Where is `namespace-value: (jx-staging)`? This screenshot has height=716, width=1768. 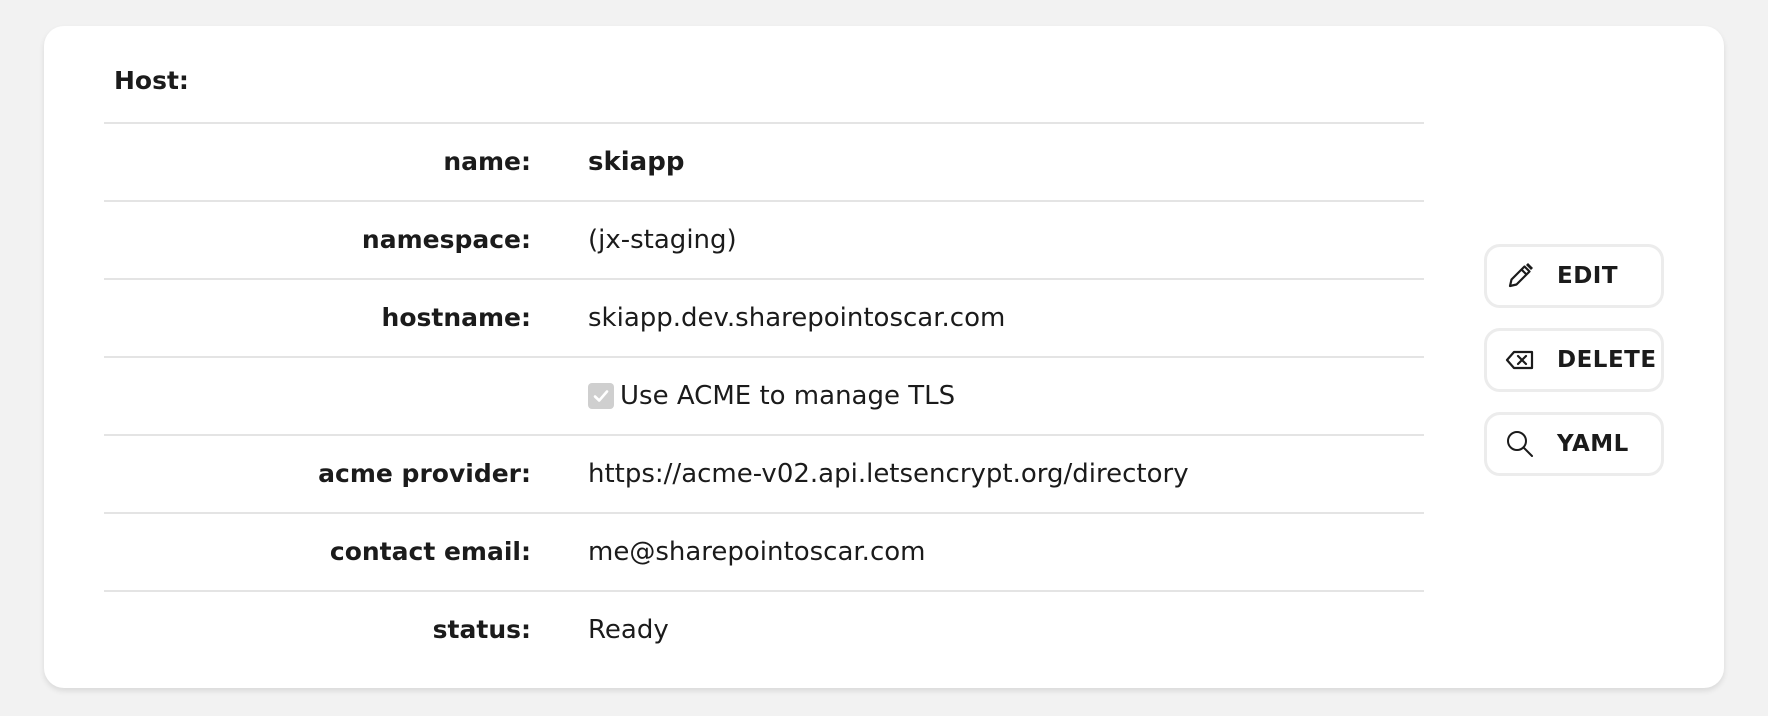
namespace-value: (jx-staging) is located at coordinates (662, 240).